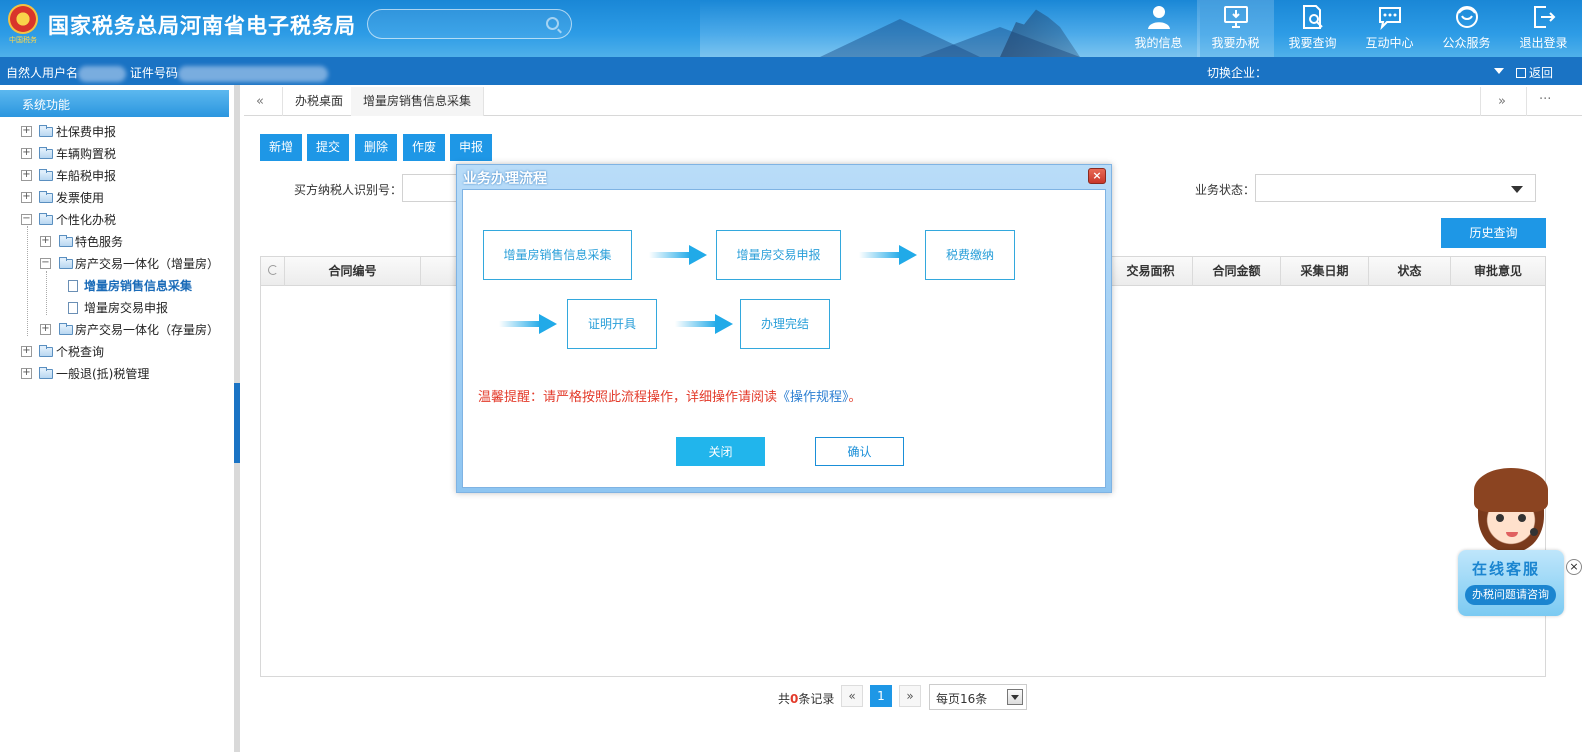 This screenshot has width=1582, height=752. What do you see at coordinates (557, 255) in the screenshot?
I see `step-sales-collection: 增量房销售信息采集` at bounding box center [557, 255].